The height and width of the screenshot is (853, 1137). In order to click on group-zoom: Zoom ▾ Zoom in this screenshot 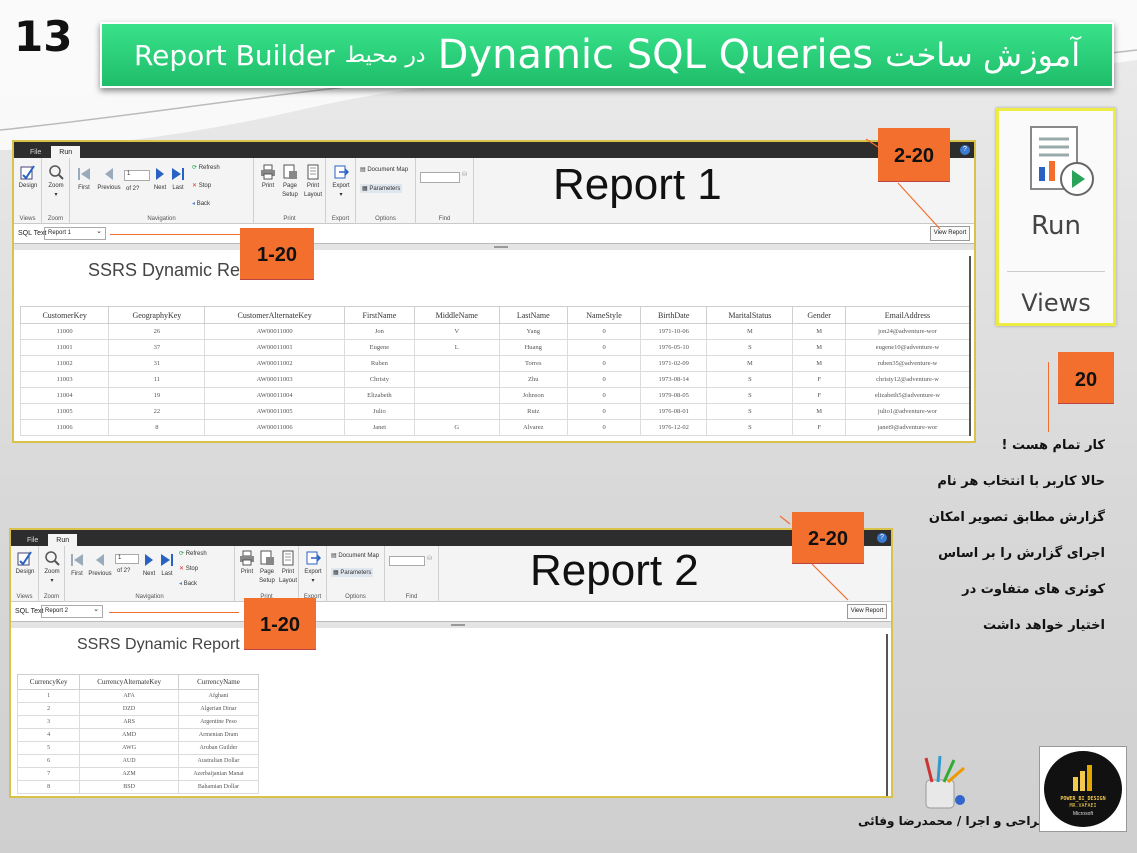, I will do `click(56, 191)`.